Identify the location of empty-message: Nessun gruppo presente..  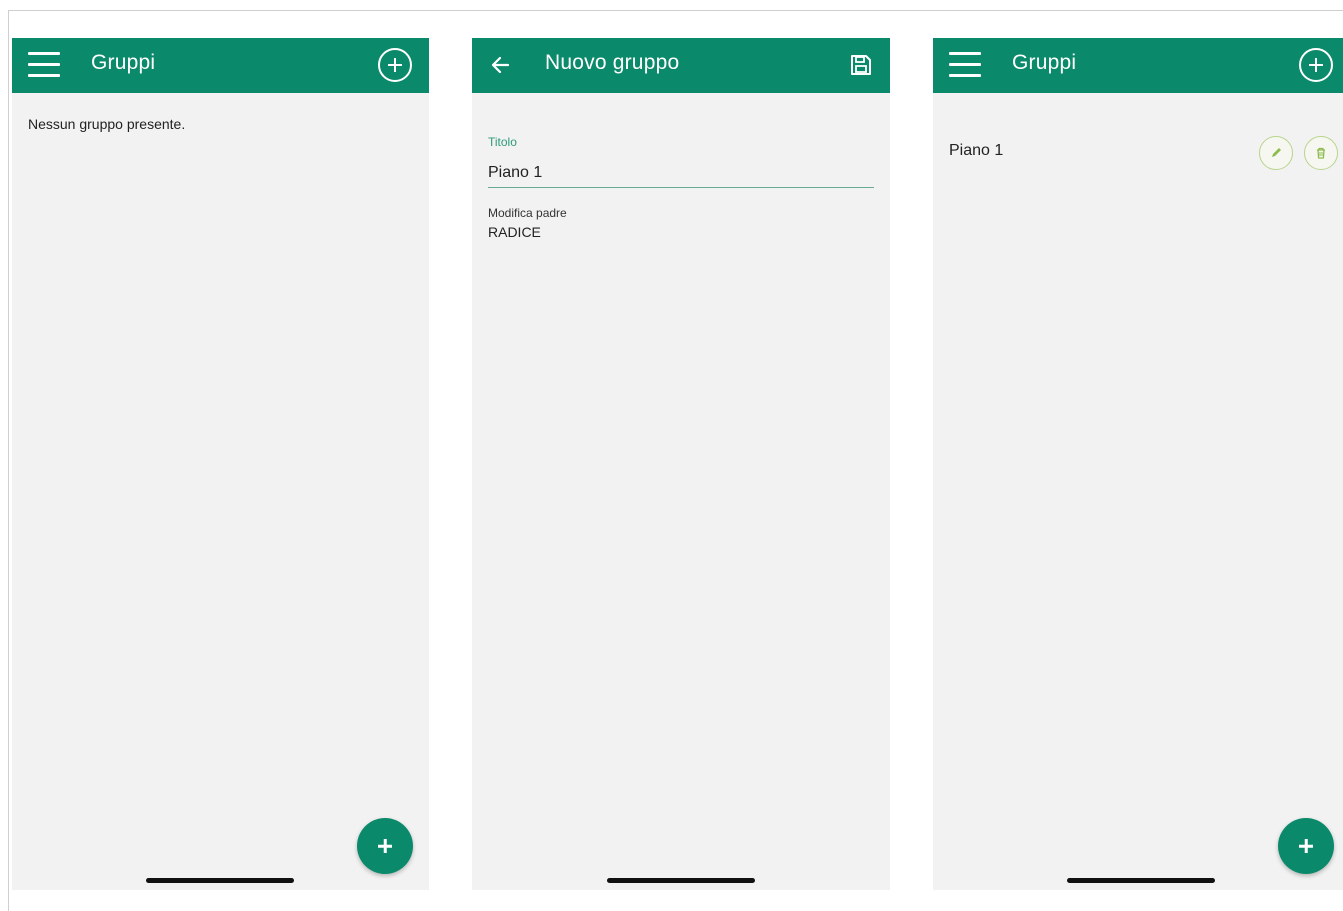
(107, 124).